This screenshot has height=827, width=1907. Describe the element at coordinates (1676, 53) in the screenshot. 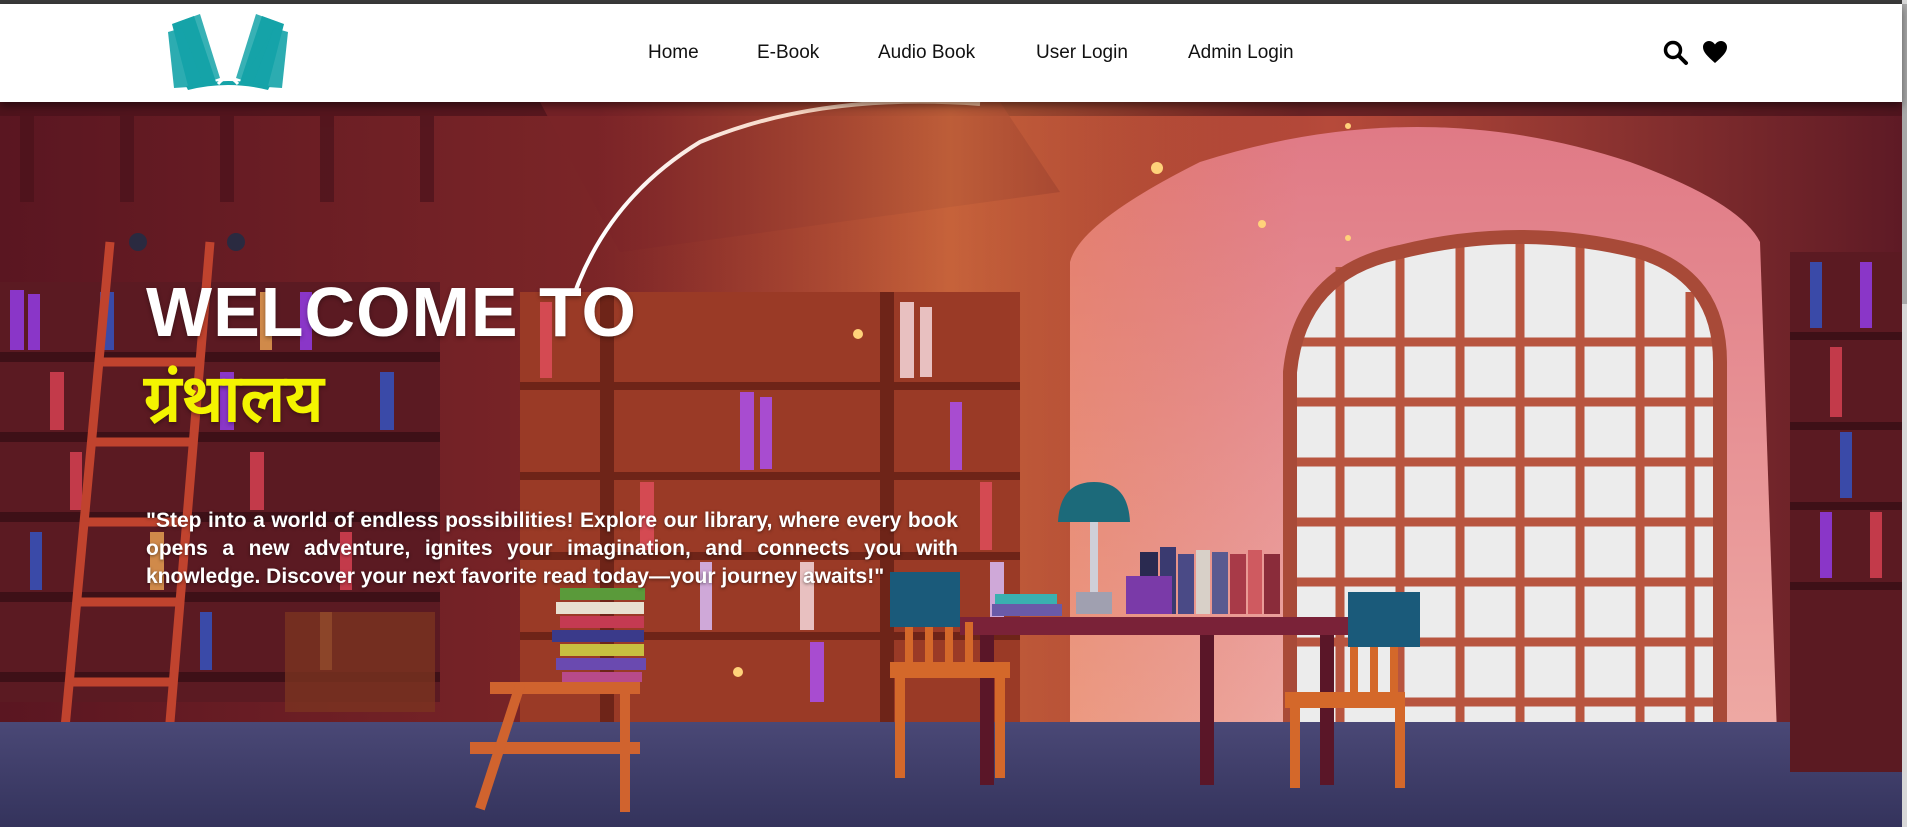

I see `search-icon` at that location.